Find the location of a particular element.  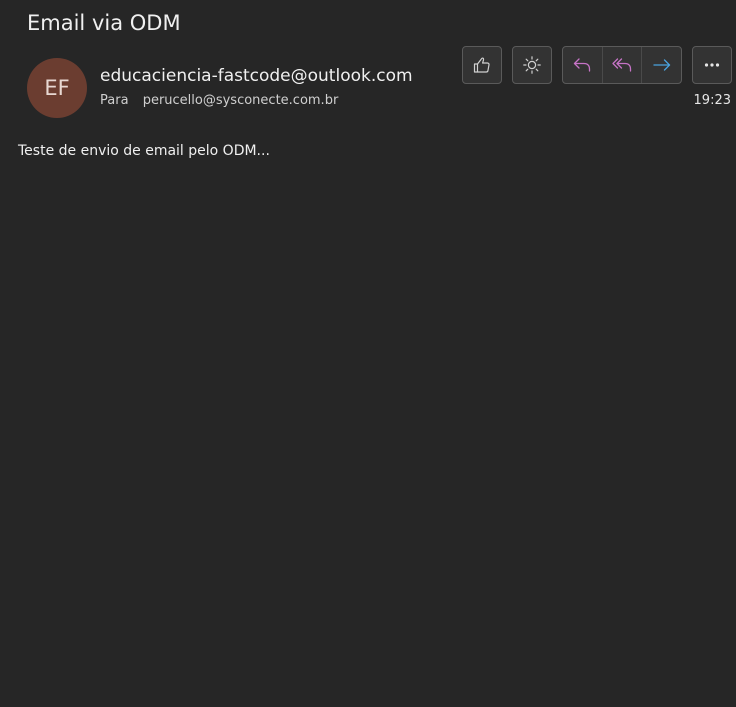

theme-toggle-button is located at coordinates (532, 65).